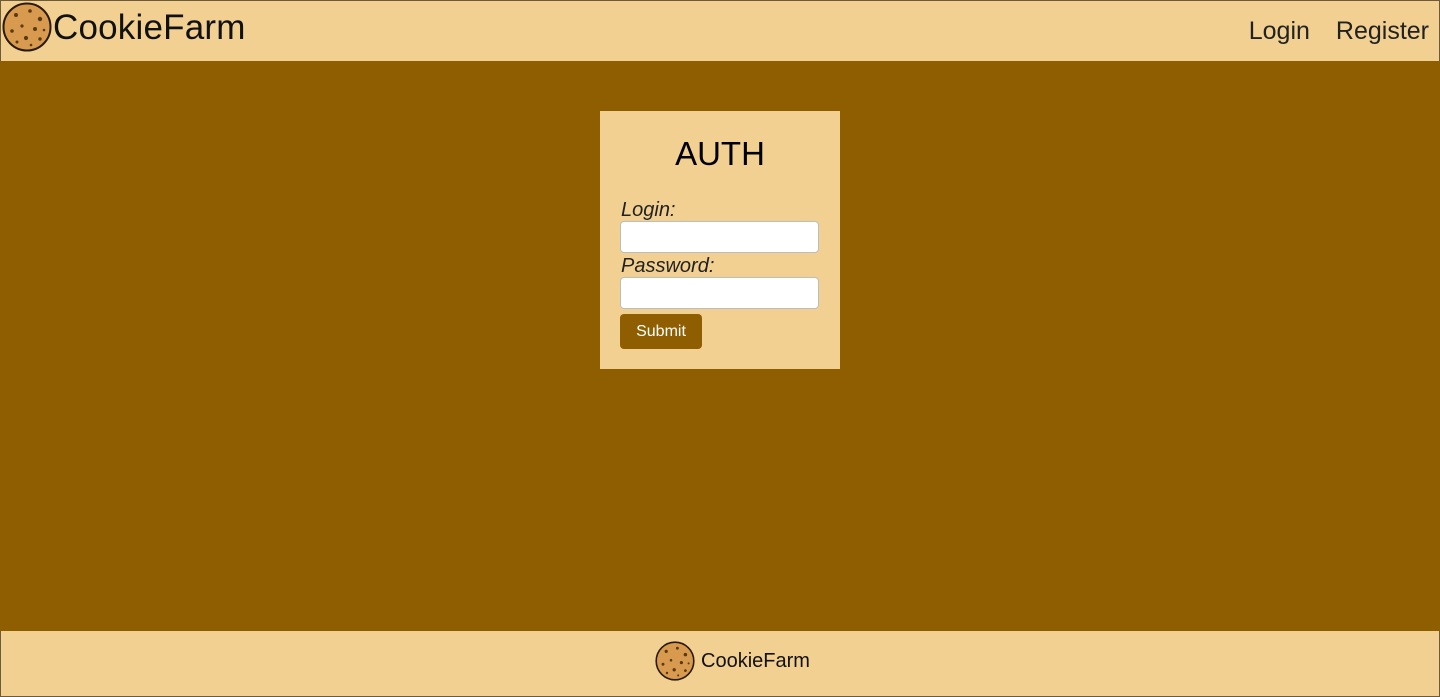 Image resolution: width=1440 pixels, height=697 pixels. Describe the element at coordinates (648, 210) in the screenshot. I see `login-label: Login:` at that location.